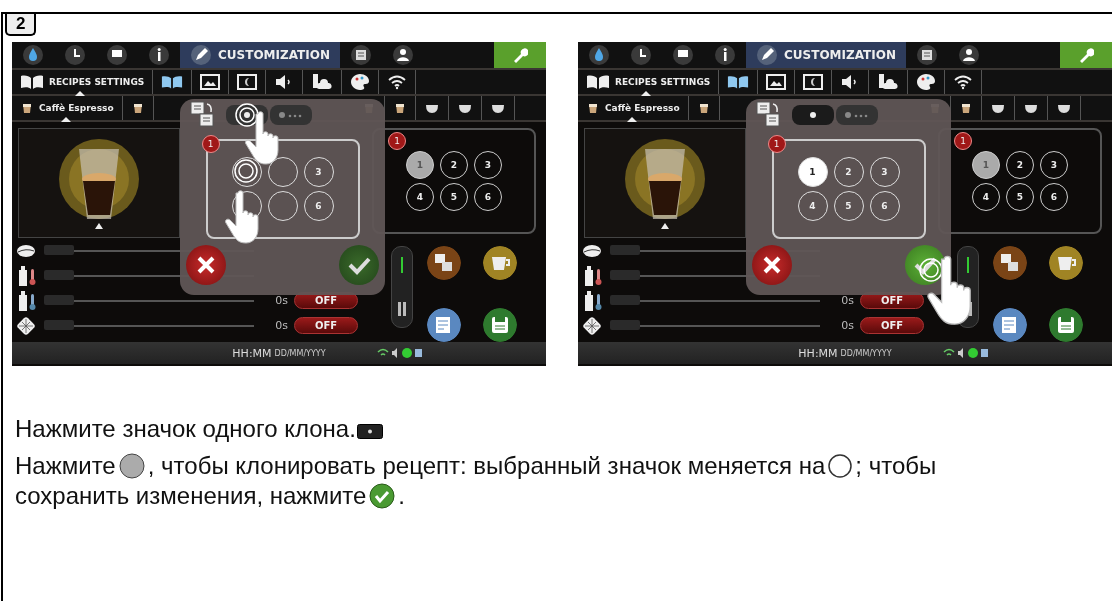 This screenshot has height=601, width=1112. What do you see at coordinates (21, 25) in the screenshot?
I see `step-number: 2` at bounding box center [21, 25].